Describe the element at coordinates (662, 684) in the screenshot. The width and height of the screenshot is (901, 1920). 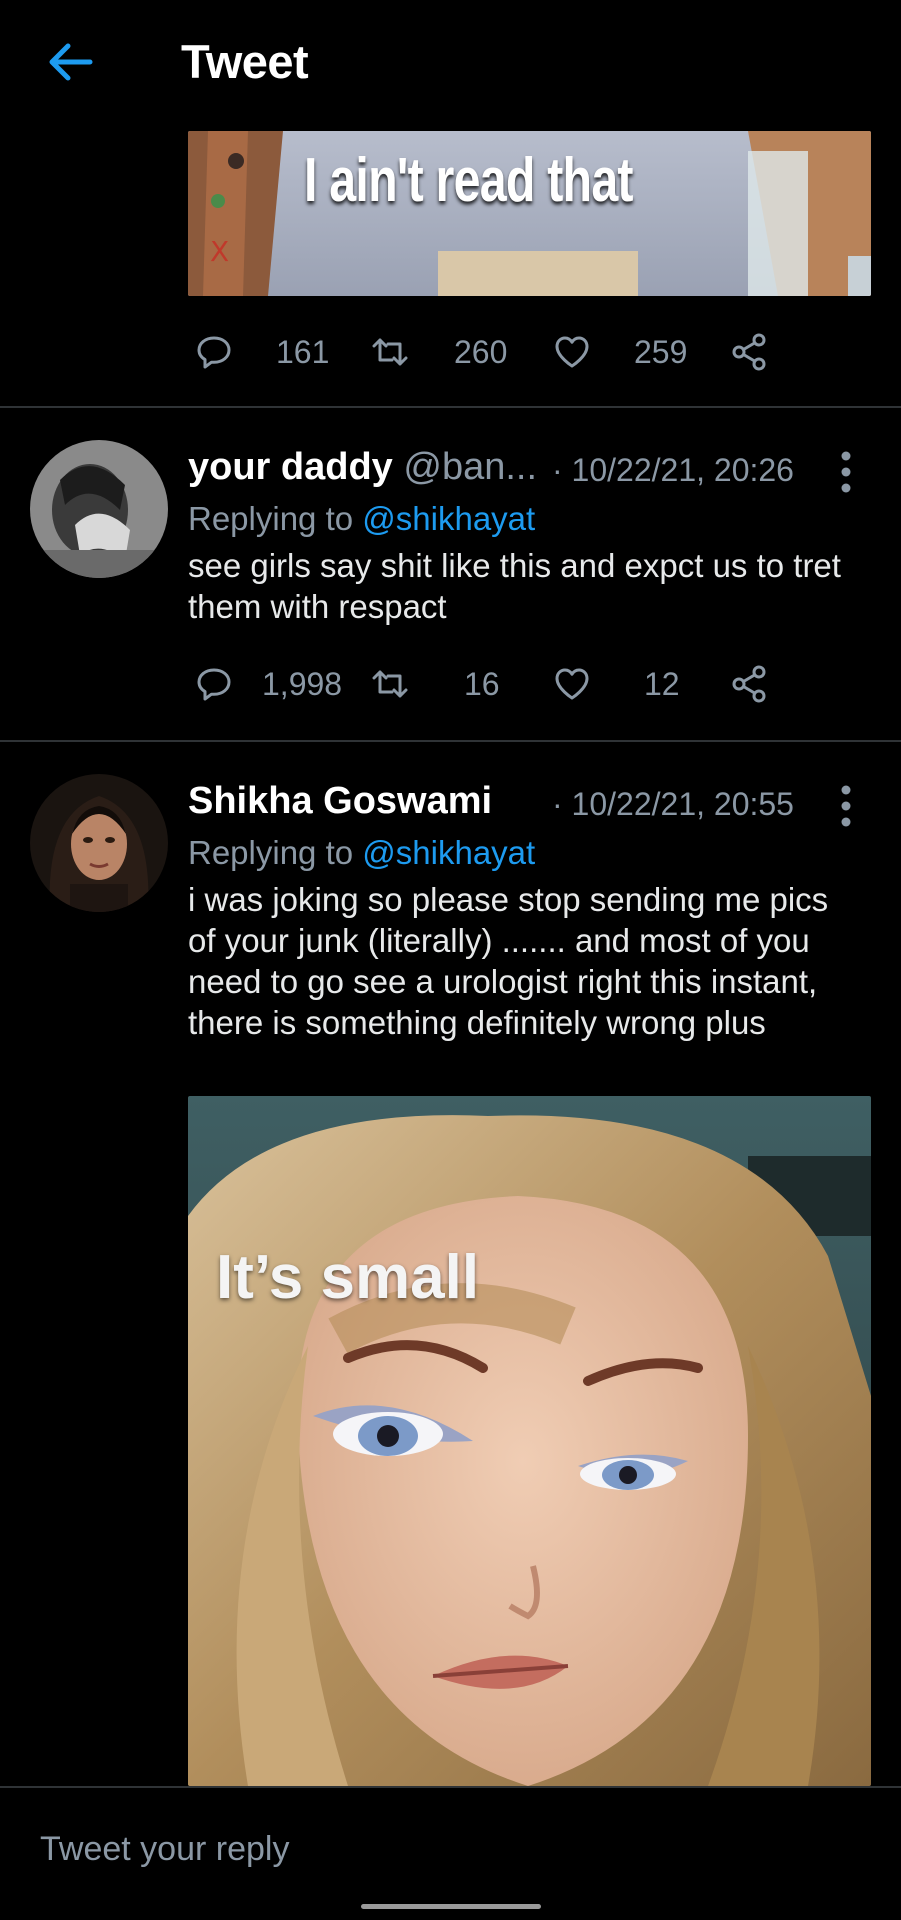
I see `like-count: 12` at that location.